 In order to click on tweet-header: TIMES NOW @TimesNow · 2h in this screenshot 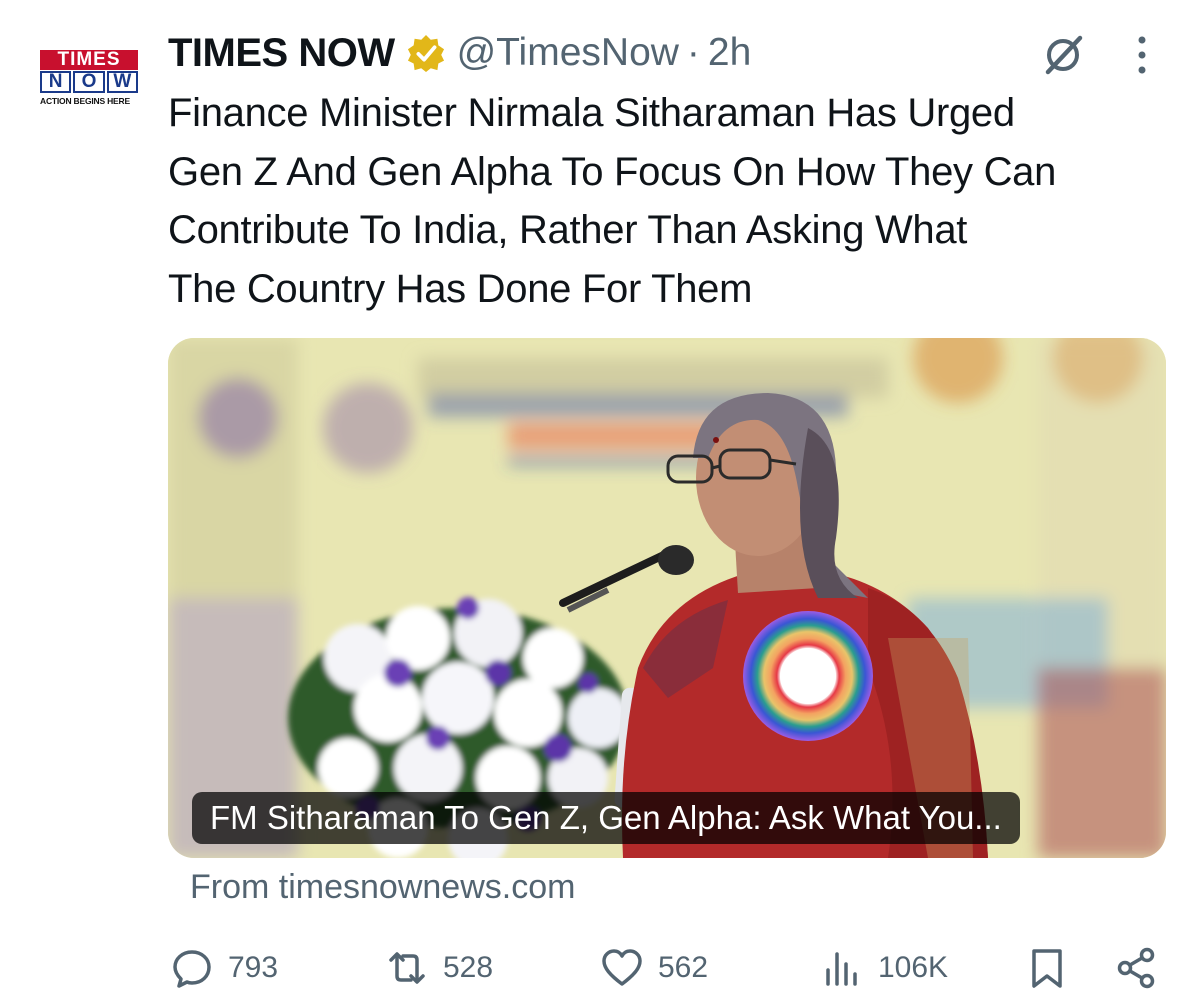, I will do `click(459, 53)`.